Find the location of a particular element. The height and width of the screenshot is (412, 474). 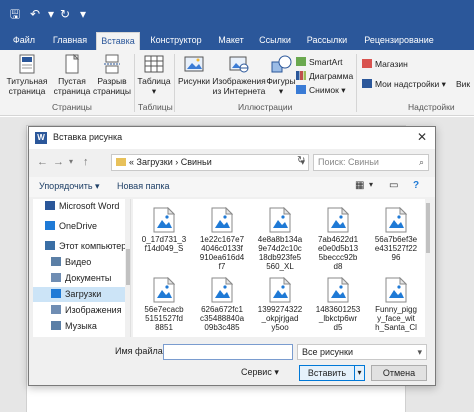

refresh-icon: ↻ is located at coordinates (301, 160).